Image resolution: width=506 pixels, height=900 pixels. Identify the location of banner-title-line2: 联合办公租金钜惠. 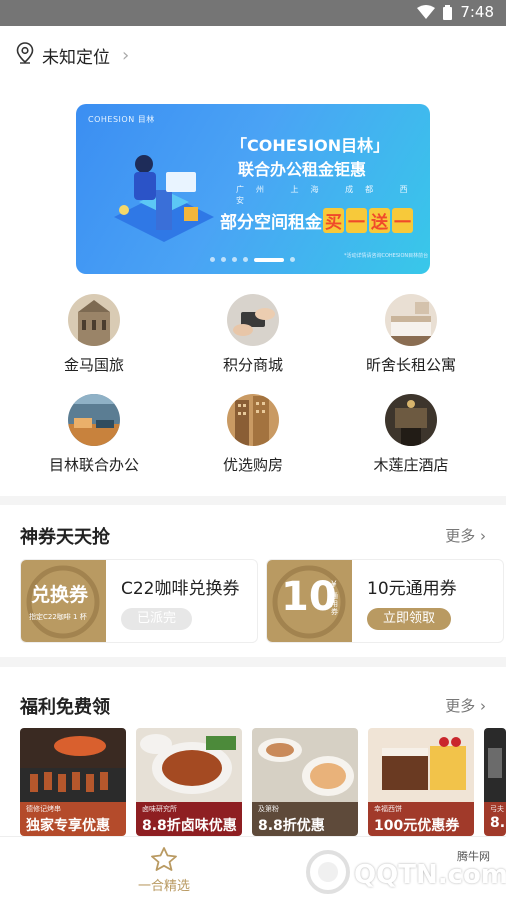
(302, 169).